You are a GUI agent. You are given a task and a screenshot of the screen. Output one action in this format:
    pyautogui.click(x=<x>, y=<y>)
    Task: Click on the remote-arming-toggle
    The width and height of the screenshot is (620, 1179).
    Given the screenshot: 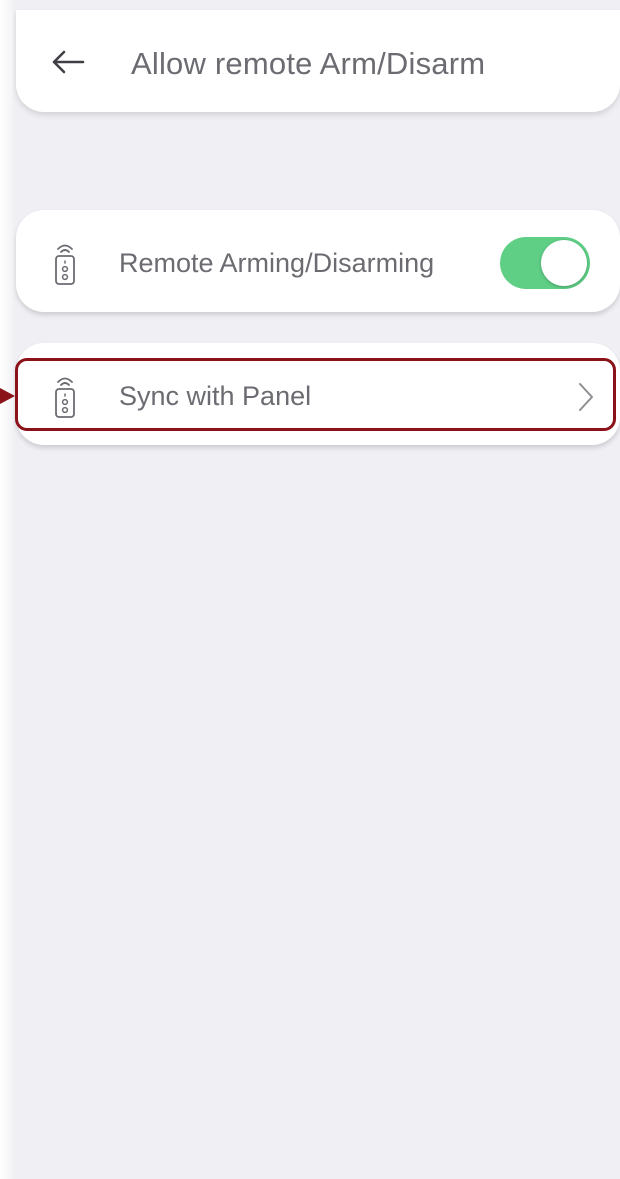 What is the action you would take?
    pyautogui.click(x=545, y=263)
    